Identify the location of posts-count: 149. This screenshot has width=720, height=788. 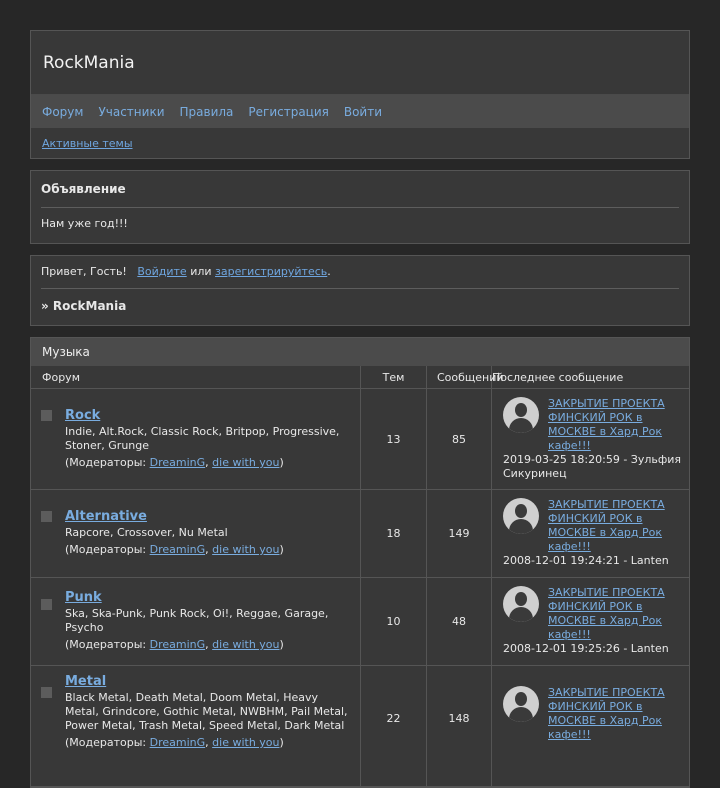
(459, 533).